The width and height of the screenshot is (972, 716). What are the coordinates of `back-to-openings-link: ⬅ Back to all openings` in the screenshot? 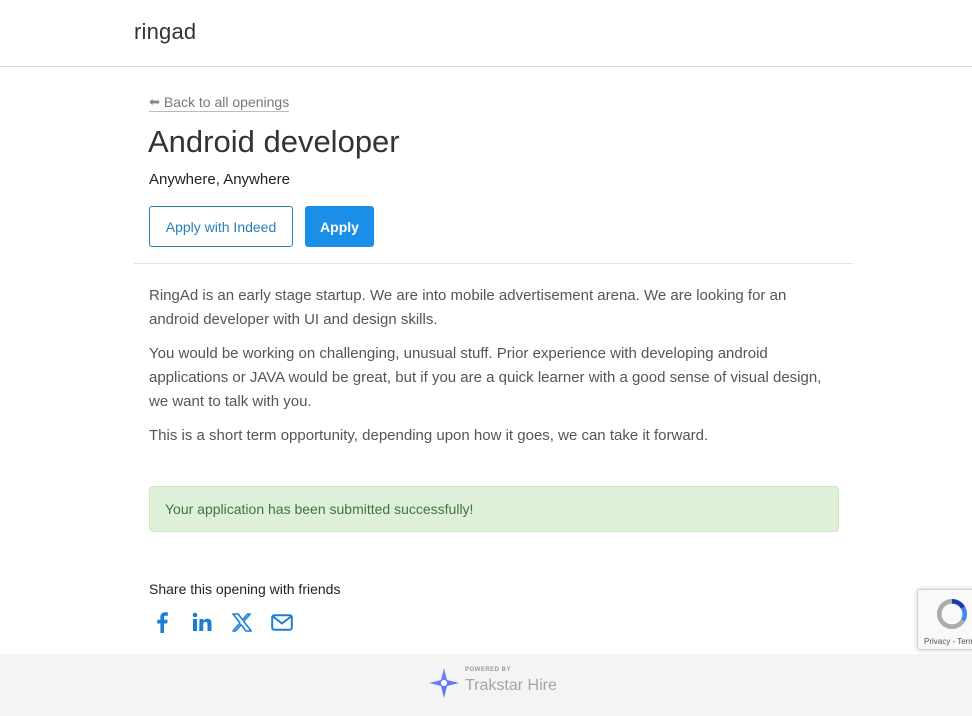 It's located at (219, 103).